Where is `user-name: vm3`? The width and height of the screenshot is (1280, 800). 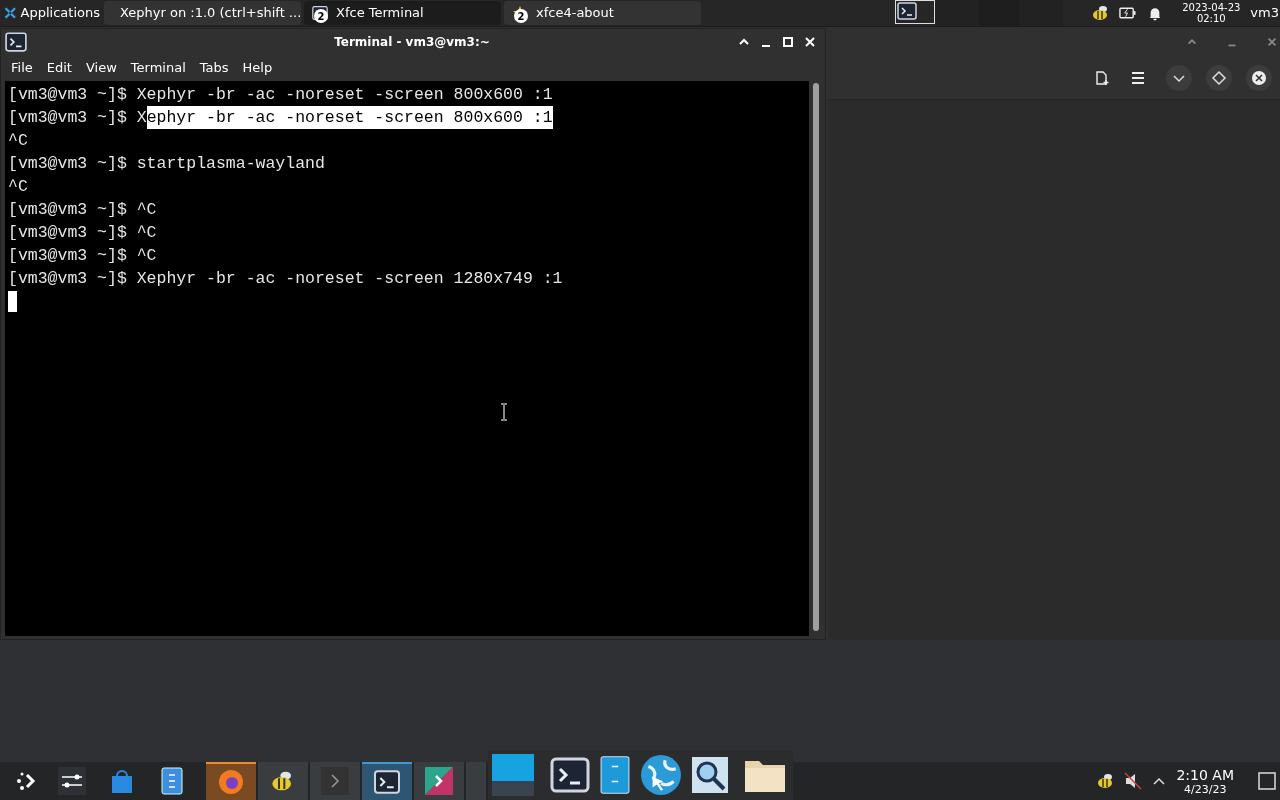 user-name: vm3 is located at coordinates (1264, 13).